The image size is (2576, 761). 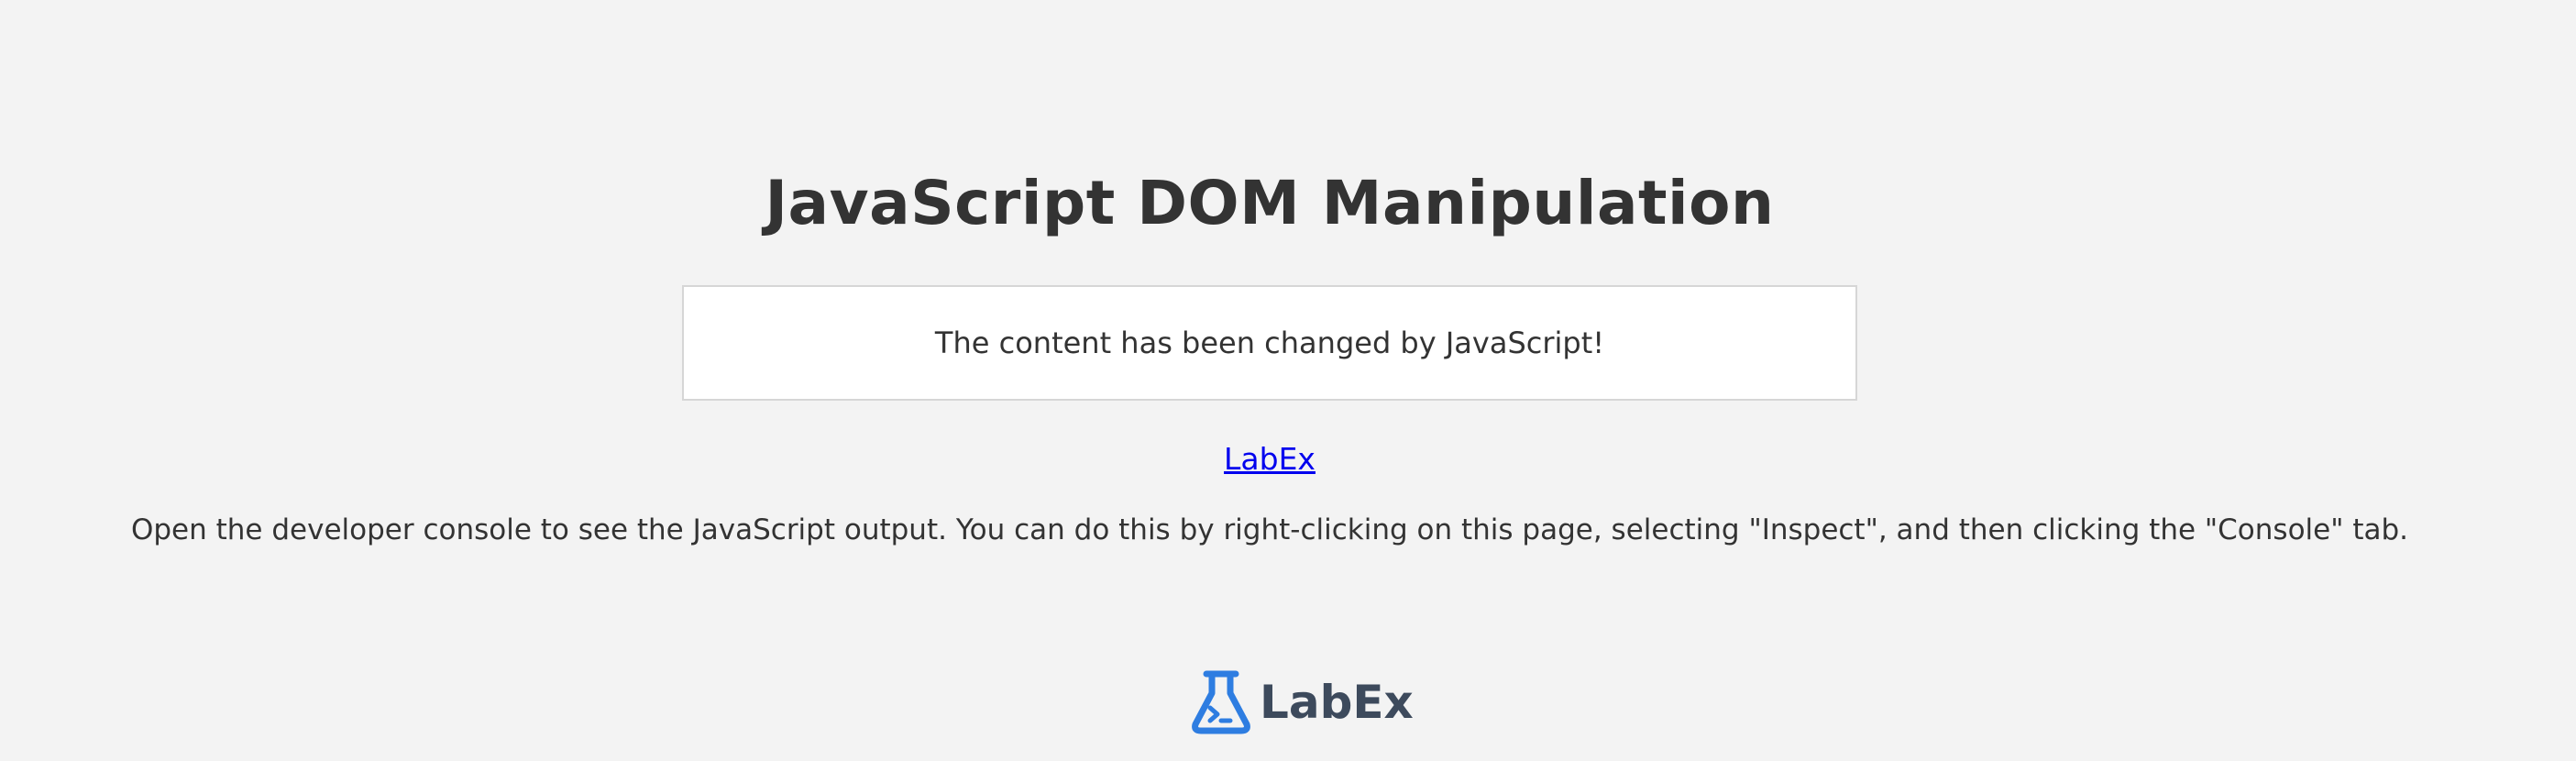 I want to click on link-container: LabEx, so click(x=1269, y=459).